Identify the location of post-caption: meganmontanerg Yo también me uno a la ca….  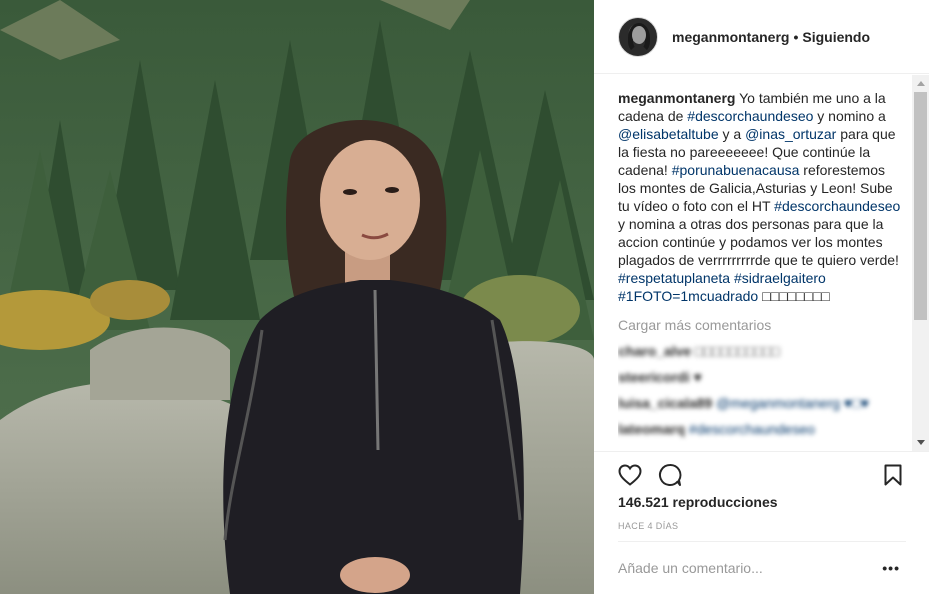
(762, 190).